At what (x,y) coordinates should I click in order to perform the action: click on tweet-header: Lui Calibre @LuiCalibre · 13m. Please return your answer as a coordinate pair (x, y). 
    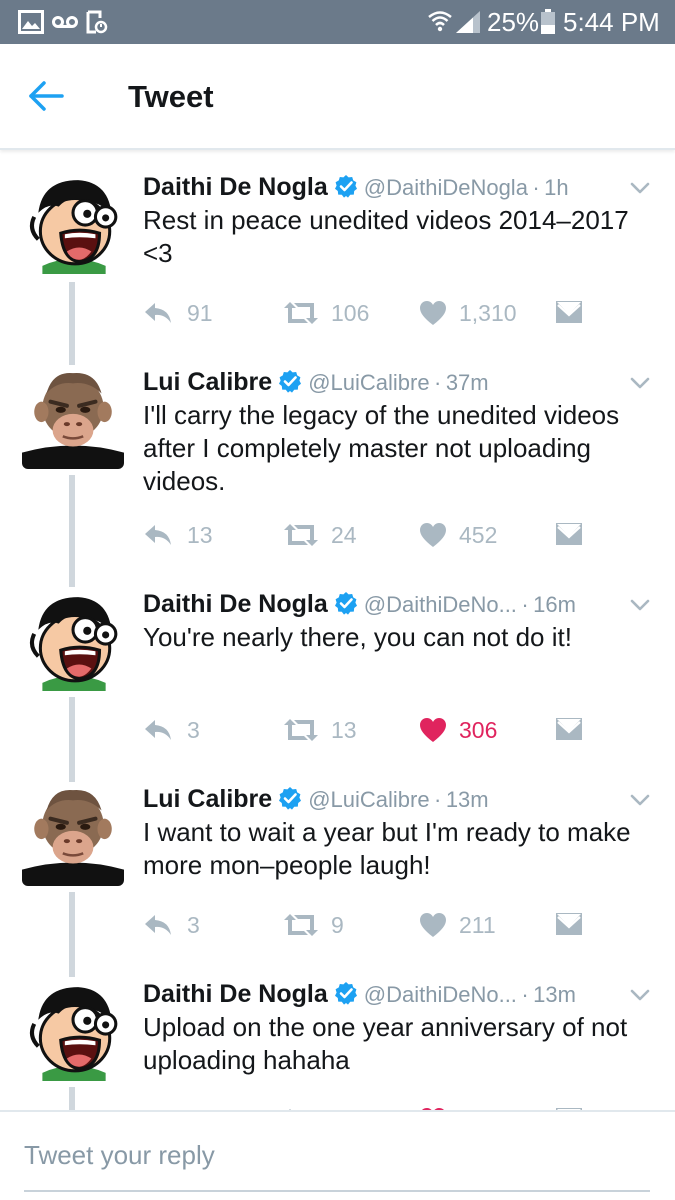
    Looking at the image, I should click on (316, 799).